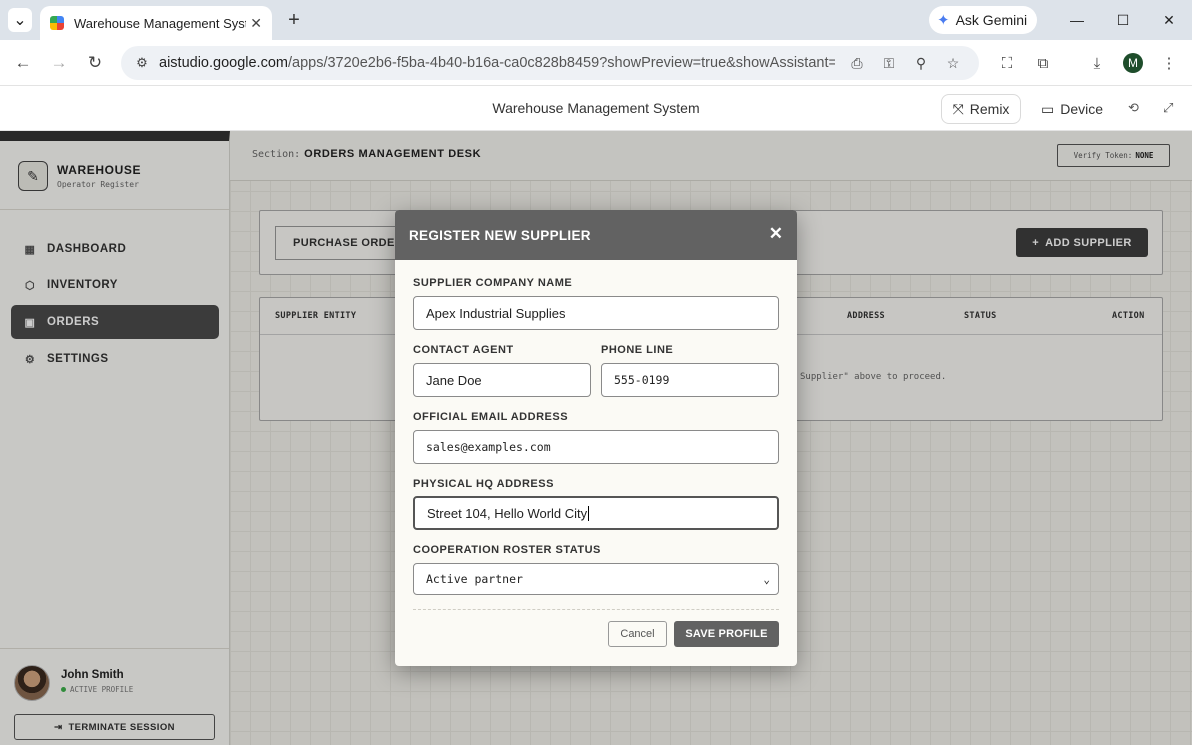 The width and height of the screenshot is (1192, 745). What do you see at coordinates (95, 63) in the screenshot?
I see `reload-icon: ↻` at bounding box center [95, 63].